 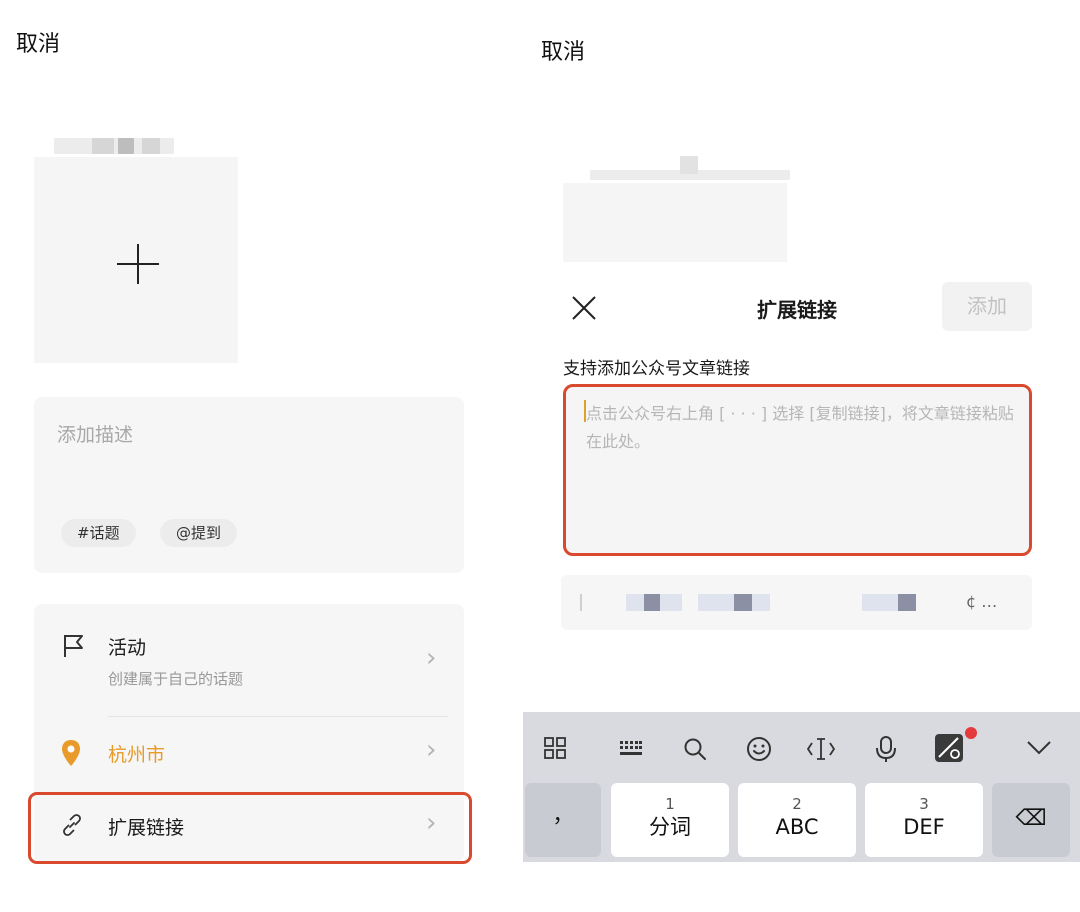 I want to click on chevron-down-icon, so click(x=1039, y=748).